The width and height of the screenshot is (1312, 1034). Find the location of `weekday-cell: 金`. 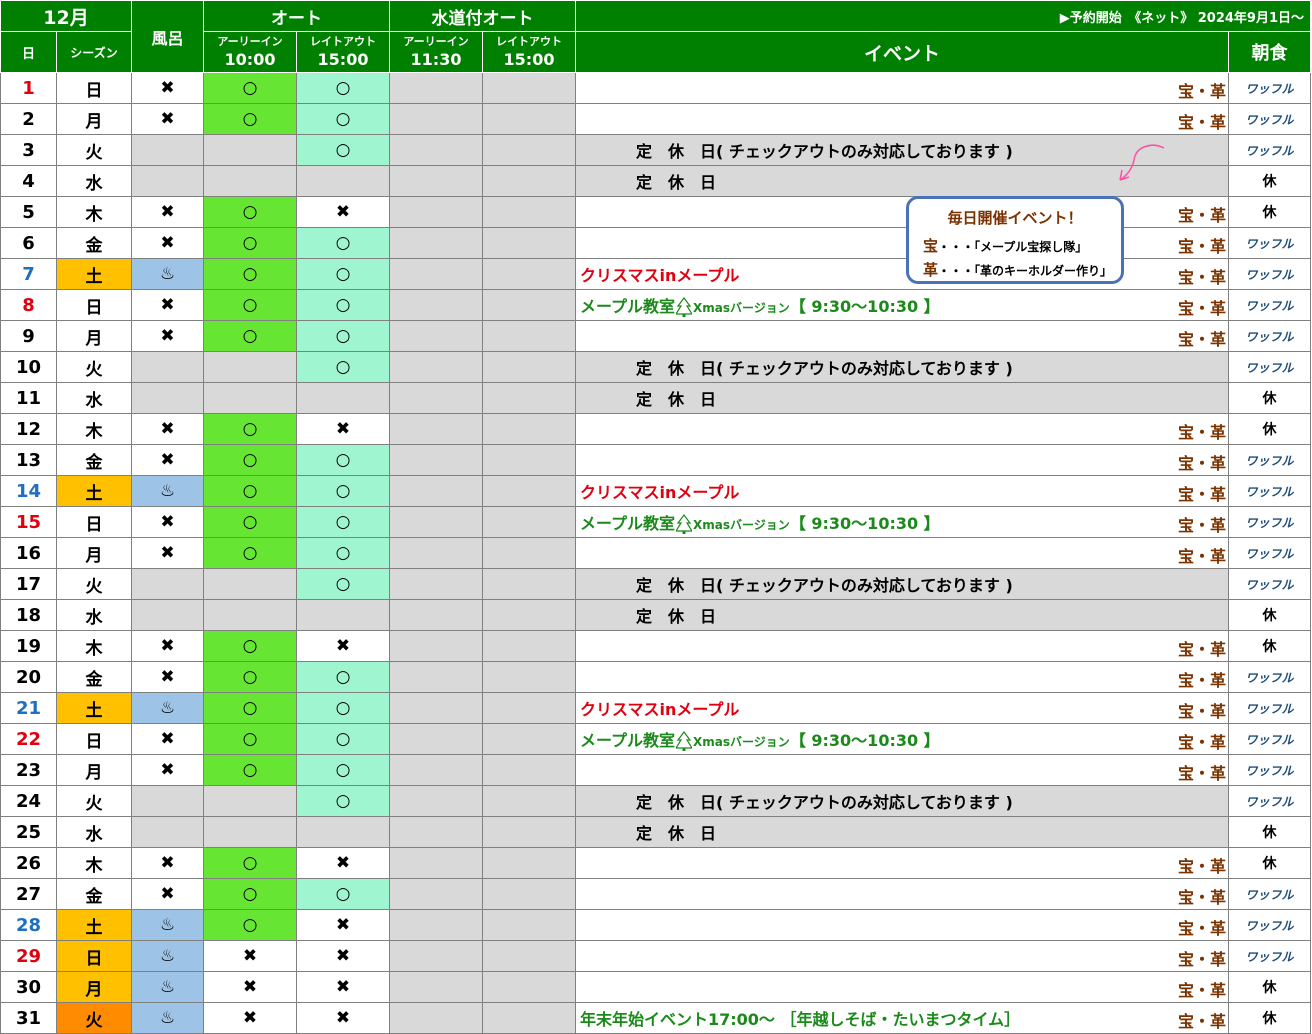

weekday-cell: 金 is located at coordinates (94, 677).